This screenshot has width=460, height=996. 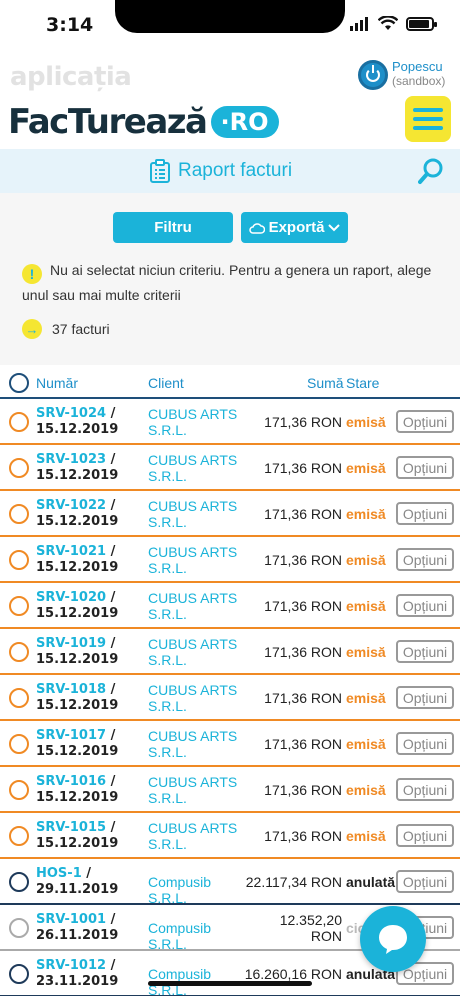 I want to click on page-title-bar: Raport facturi, so click(x=230, y=171).